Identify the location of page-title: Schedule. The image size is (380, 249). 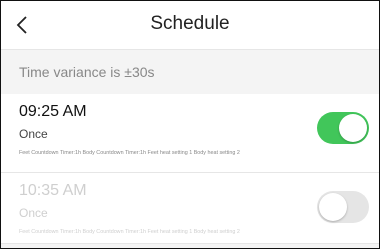
(190, 23).